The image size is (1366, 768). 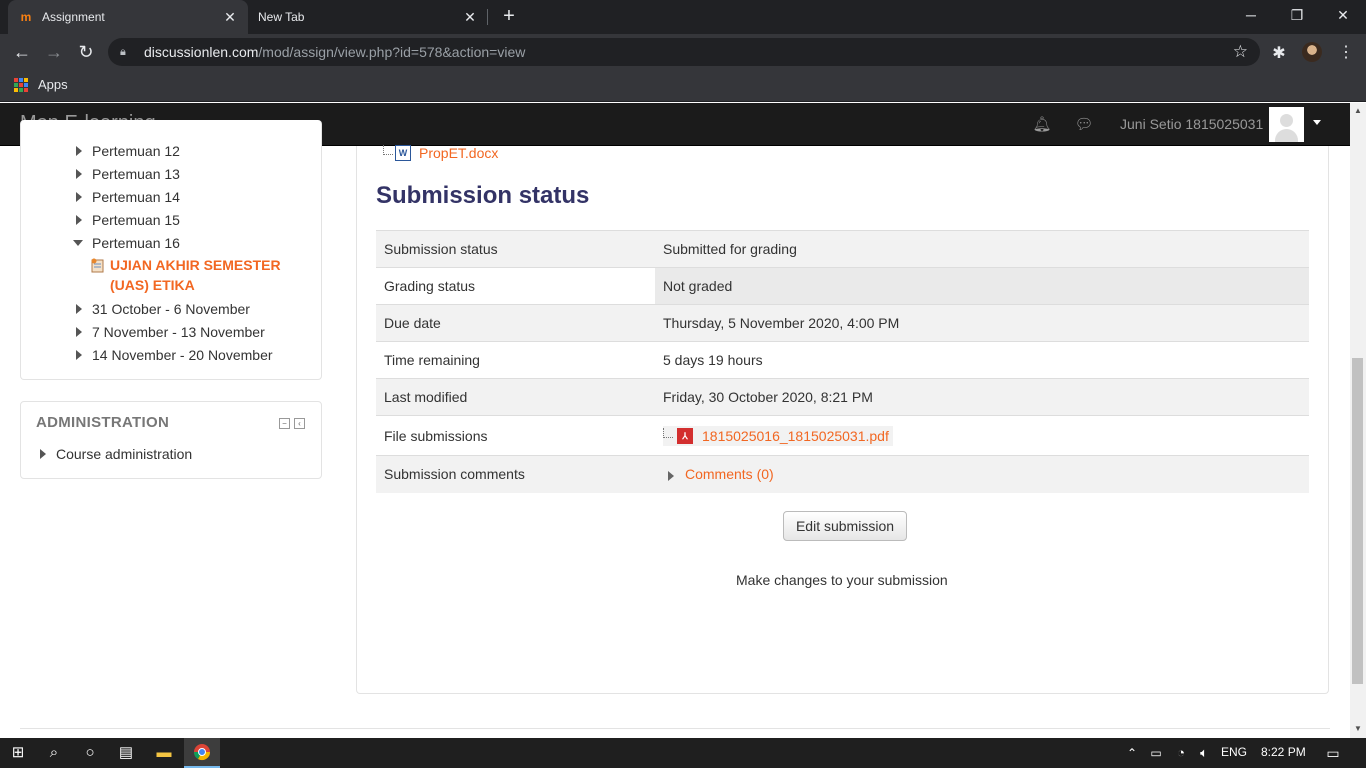 What do you see at coordinates (1240, 52) in the screenshot?
I see `bookmark-star-icon: ☆` at bounding box center [1240, 52].